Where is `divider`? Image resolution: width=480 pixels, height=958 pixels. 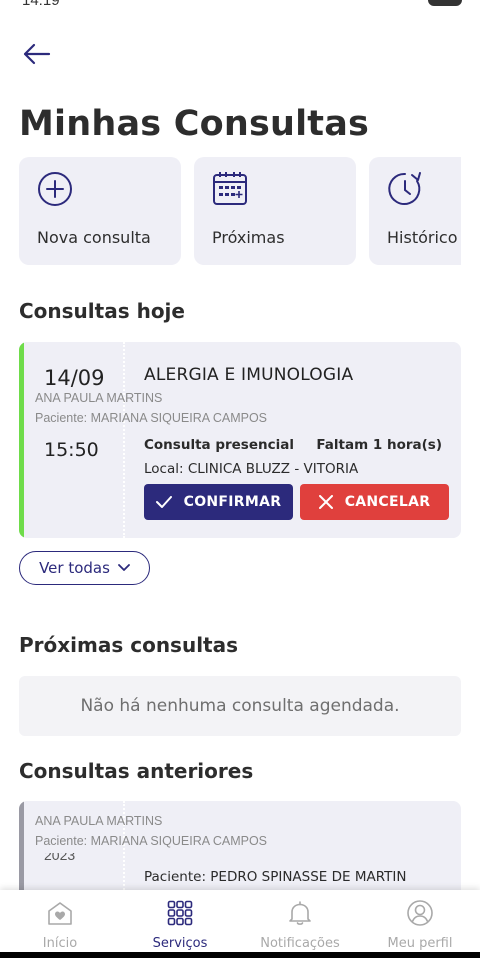
divider is located at coordinates (124, 440).